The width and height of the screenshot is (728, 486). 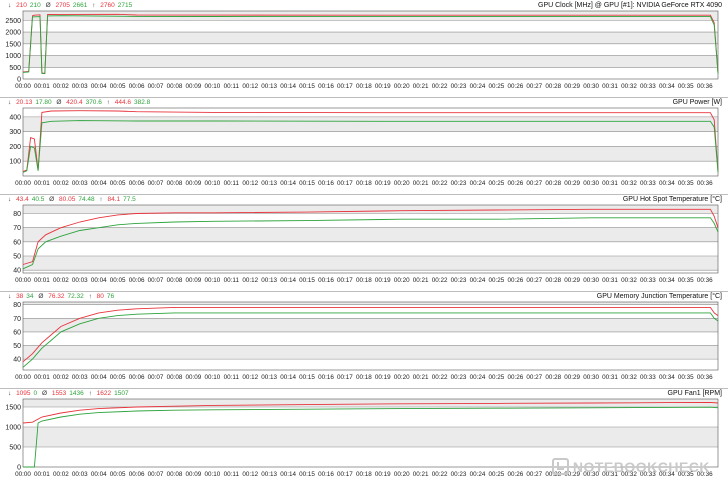 What do you see at coordinates (421, 183) in the screenshot?
I see `x-tick-label: 00:21` at bounding box center [421, 183].